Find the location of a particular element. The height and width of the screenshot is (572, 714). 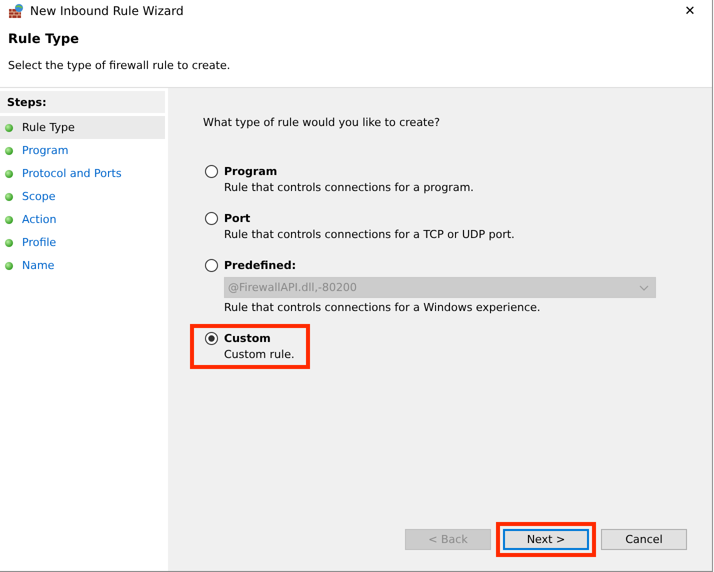

step-item: Scope is located at coordinates (82, 196).